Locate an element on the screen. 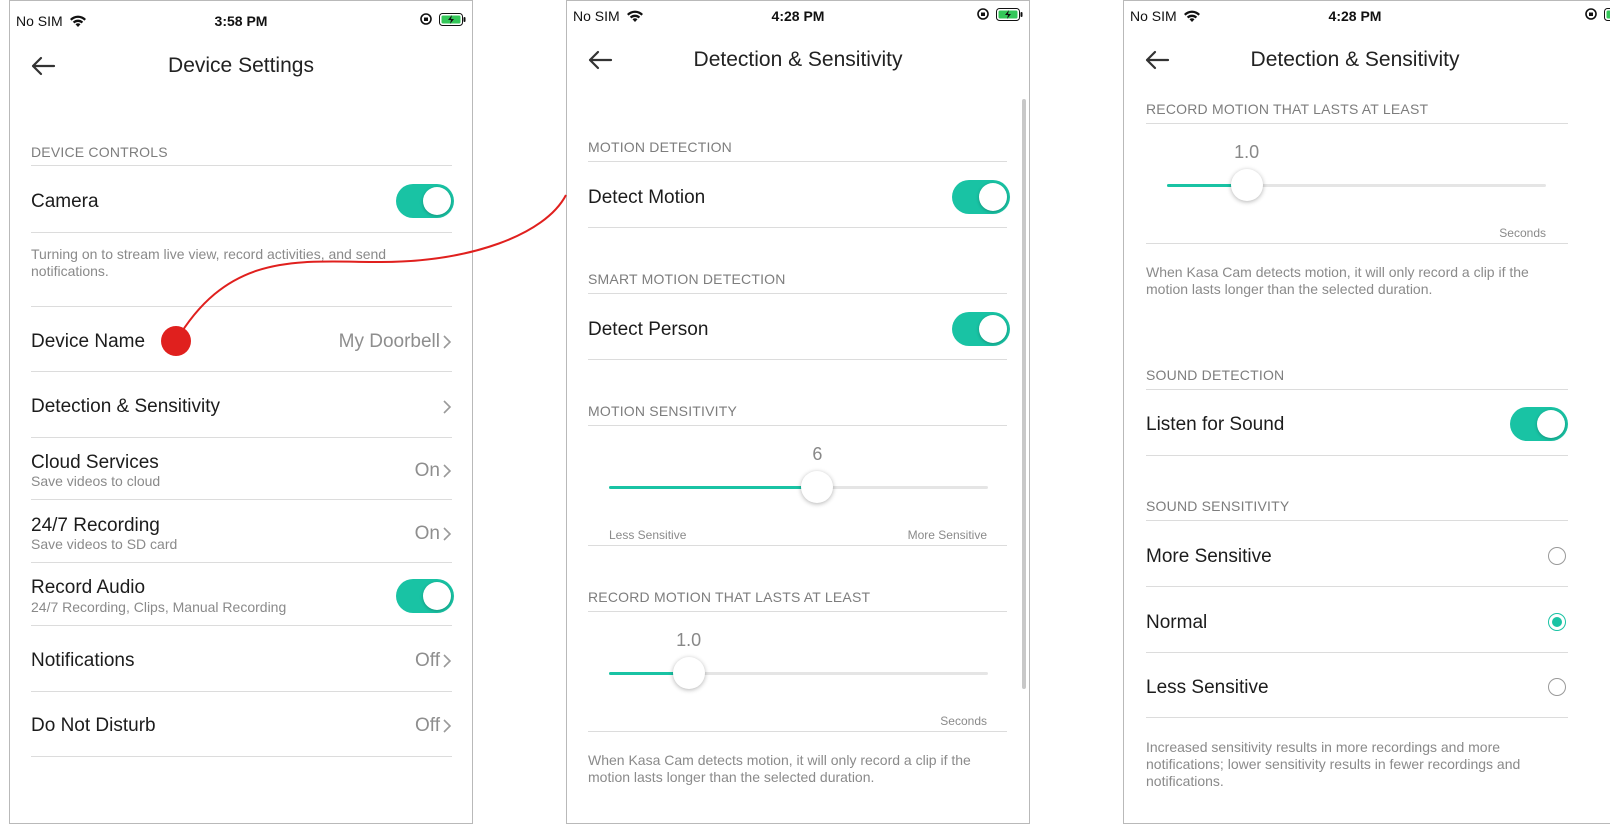  detect-person-label: Detect Person is located at coordinates (648, 329).